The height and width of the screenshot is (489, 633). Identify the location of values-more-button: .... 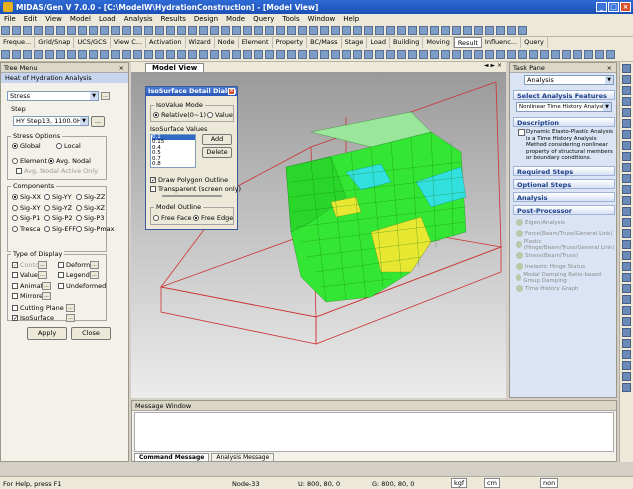
(42, 275).